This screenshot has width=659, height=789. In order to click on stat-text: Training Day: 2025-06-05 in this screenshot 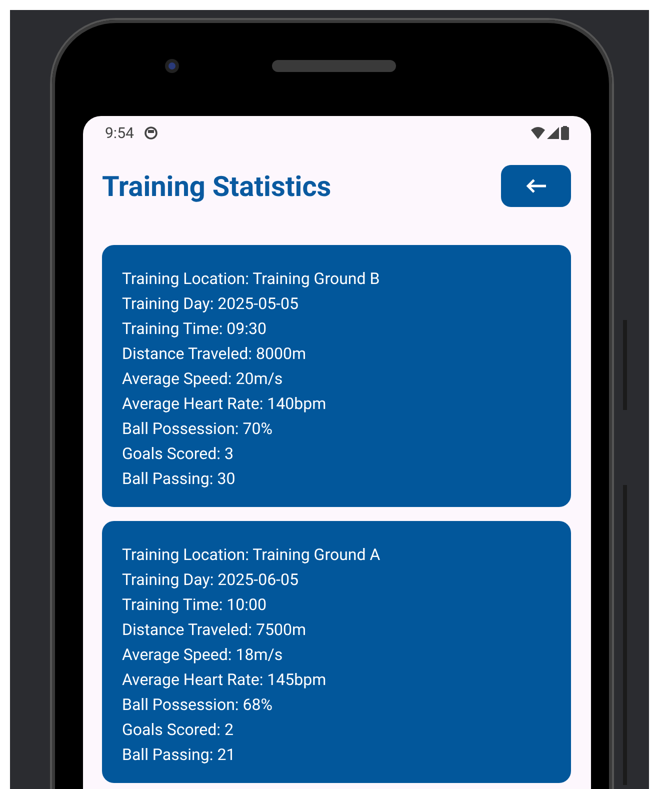, I will do `click(211, 580)`.